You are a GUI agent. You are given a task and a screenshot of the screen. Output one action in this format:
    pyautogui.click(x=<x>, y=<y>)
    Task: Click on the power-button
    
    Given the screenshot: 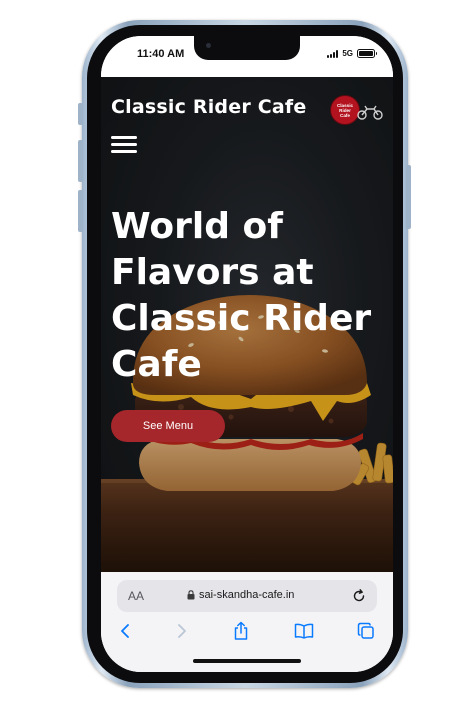 What is the action you would take?
    pyautogui.click(x=408, y=197)
    